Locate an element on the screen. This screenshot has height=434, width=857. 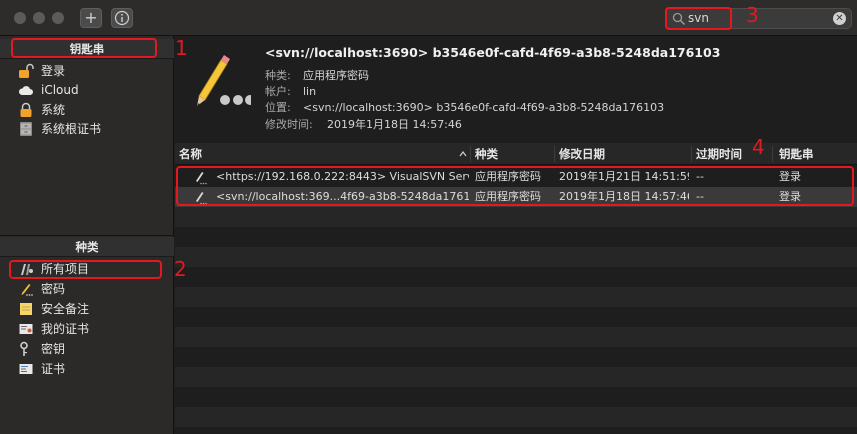
info-button is located at coordinates (122, 18).